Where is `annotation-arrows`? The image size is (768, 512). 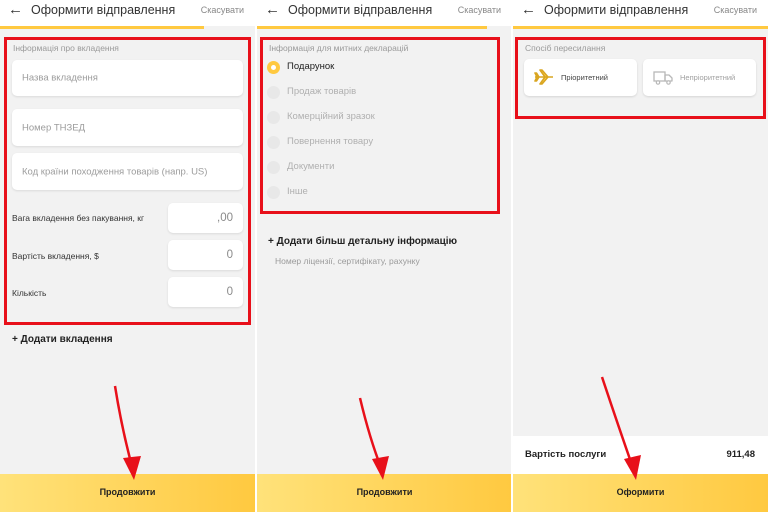
annotation-arrows is located at coordinates (377, 428).